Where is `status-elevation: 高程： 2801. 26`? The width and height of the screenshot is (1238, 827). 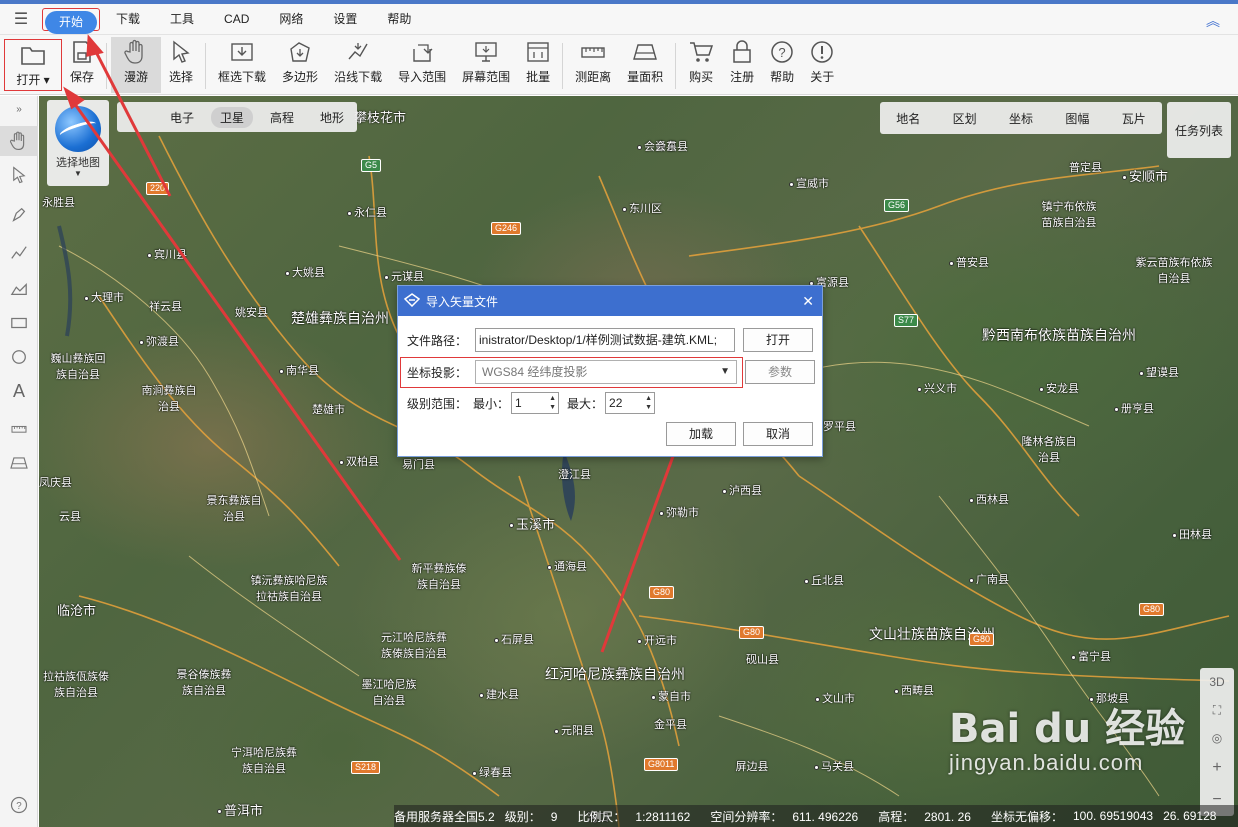 status-elevation: 高程： 2801. 26 is located at coordinates (924, 816).